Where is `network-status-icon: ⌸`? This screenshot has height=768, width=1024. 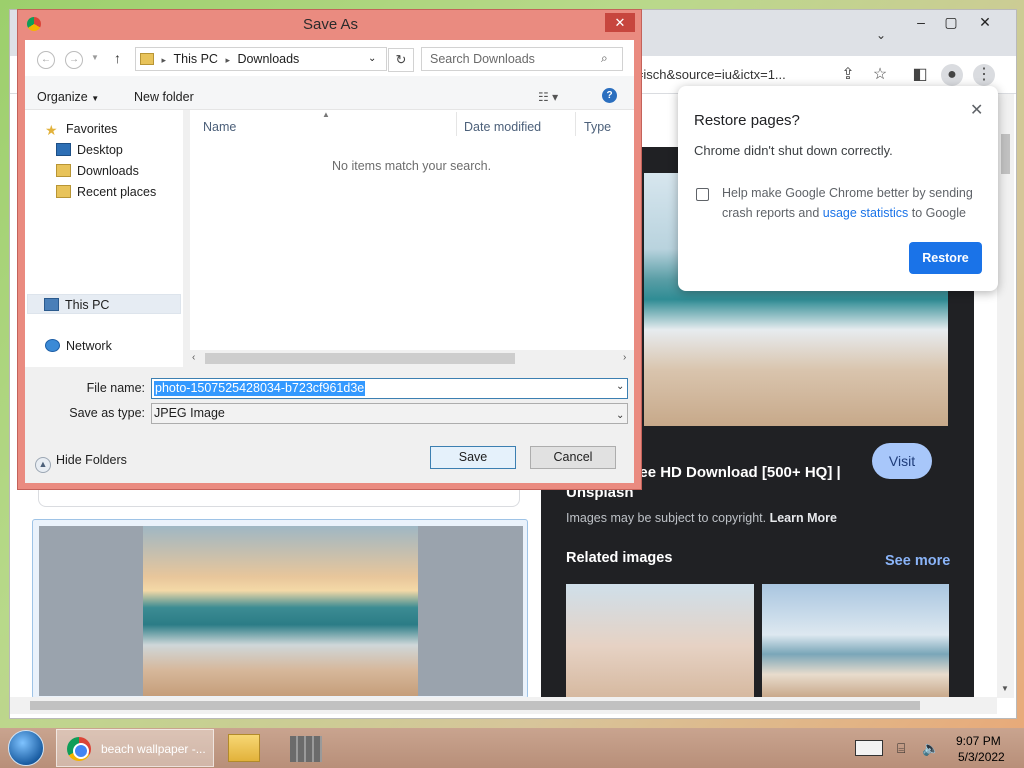 network-status-icon: ⌸ is located at coordinates (901, 748).